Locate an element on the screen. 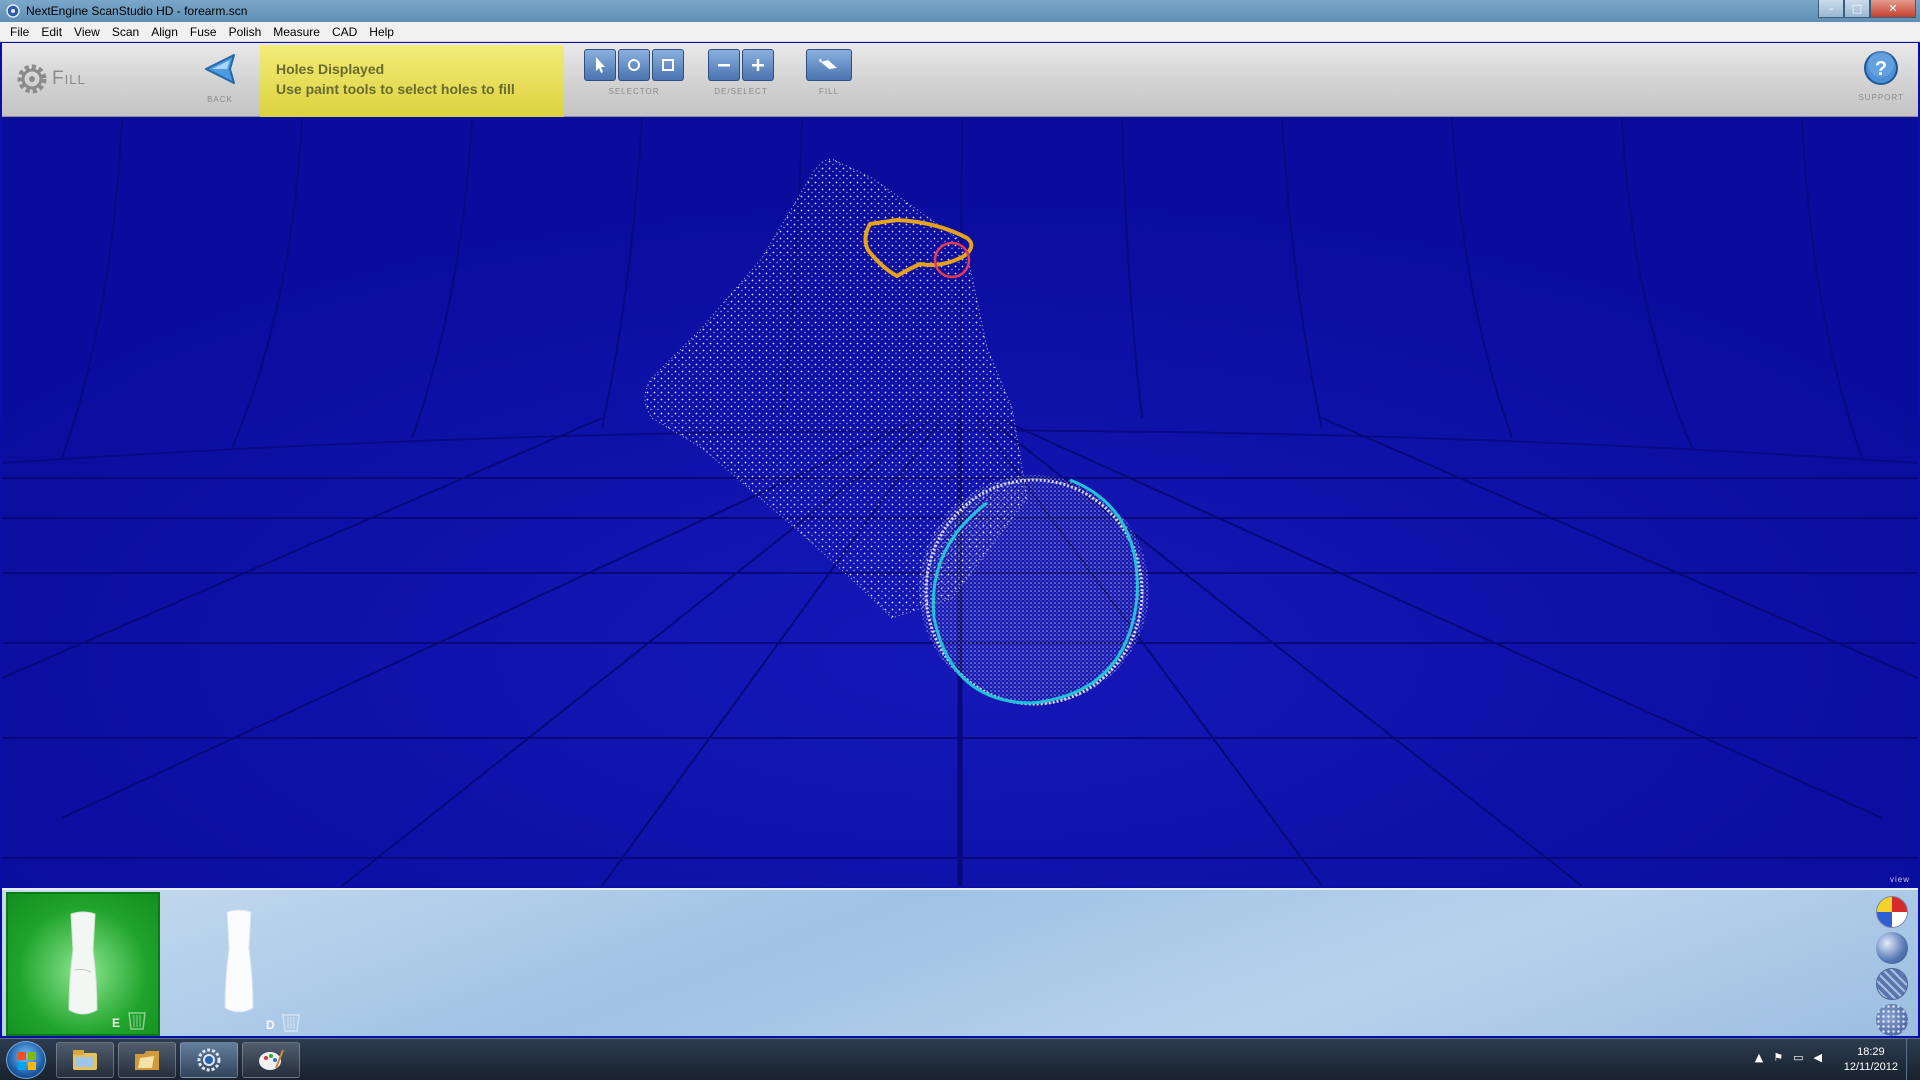 The width and height of the screenshot is (1920, 1080). clock-date: 12/11/2012 is located at coordinates (1870, 1067).